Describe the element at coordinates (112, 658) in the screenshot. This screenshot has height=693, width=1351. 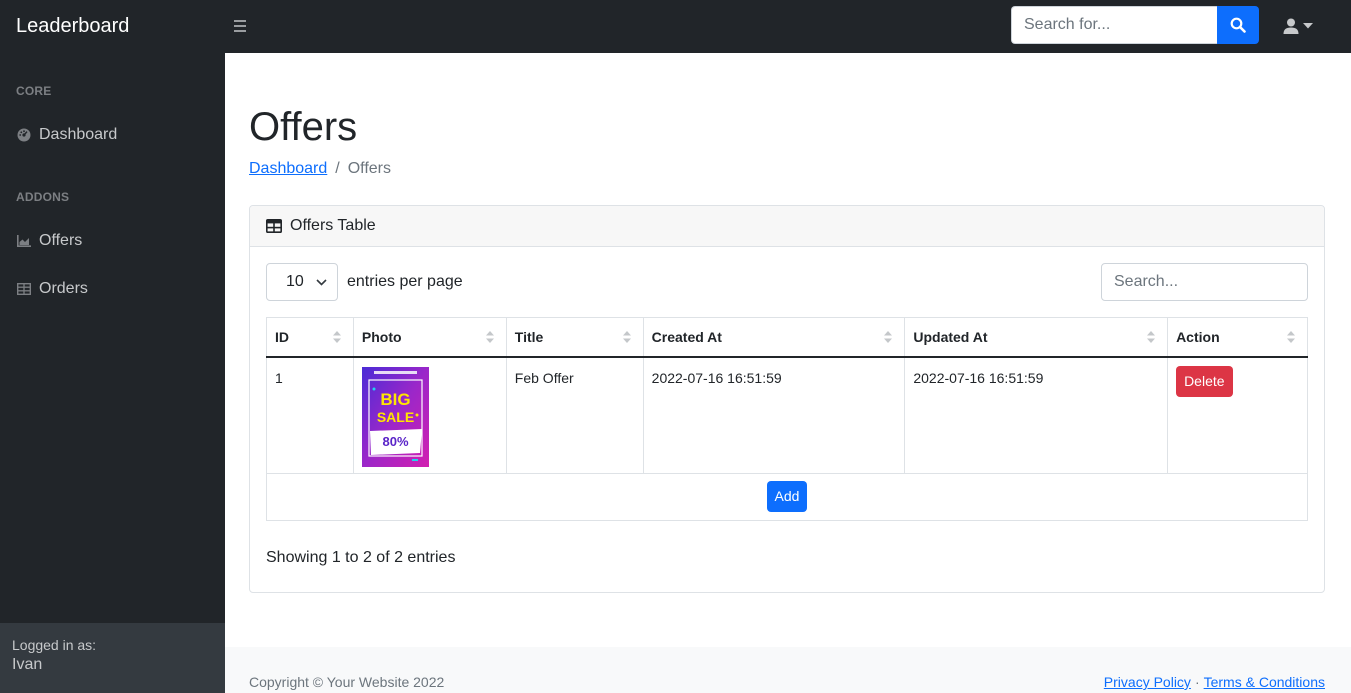
I see `sidebar-footer: Logged in as: Ivan` at that location.